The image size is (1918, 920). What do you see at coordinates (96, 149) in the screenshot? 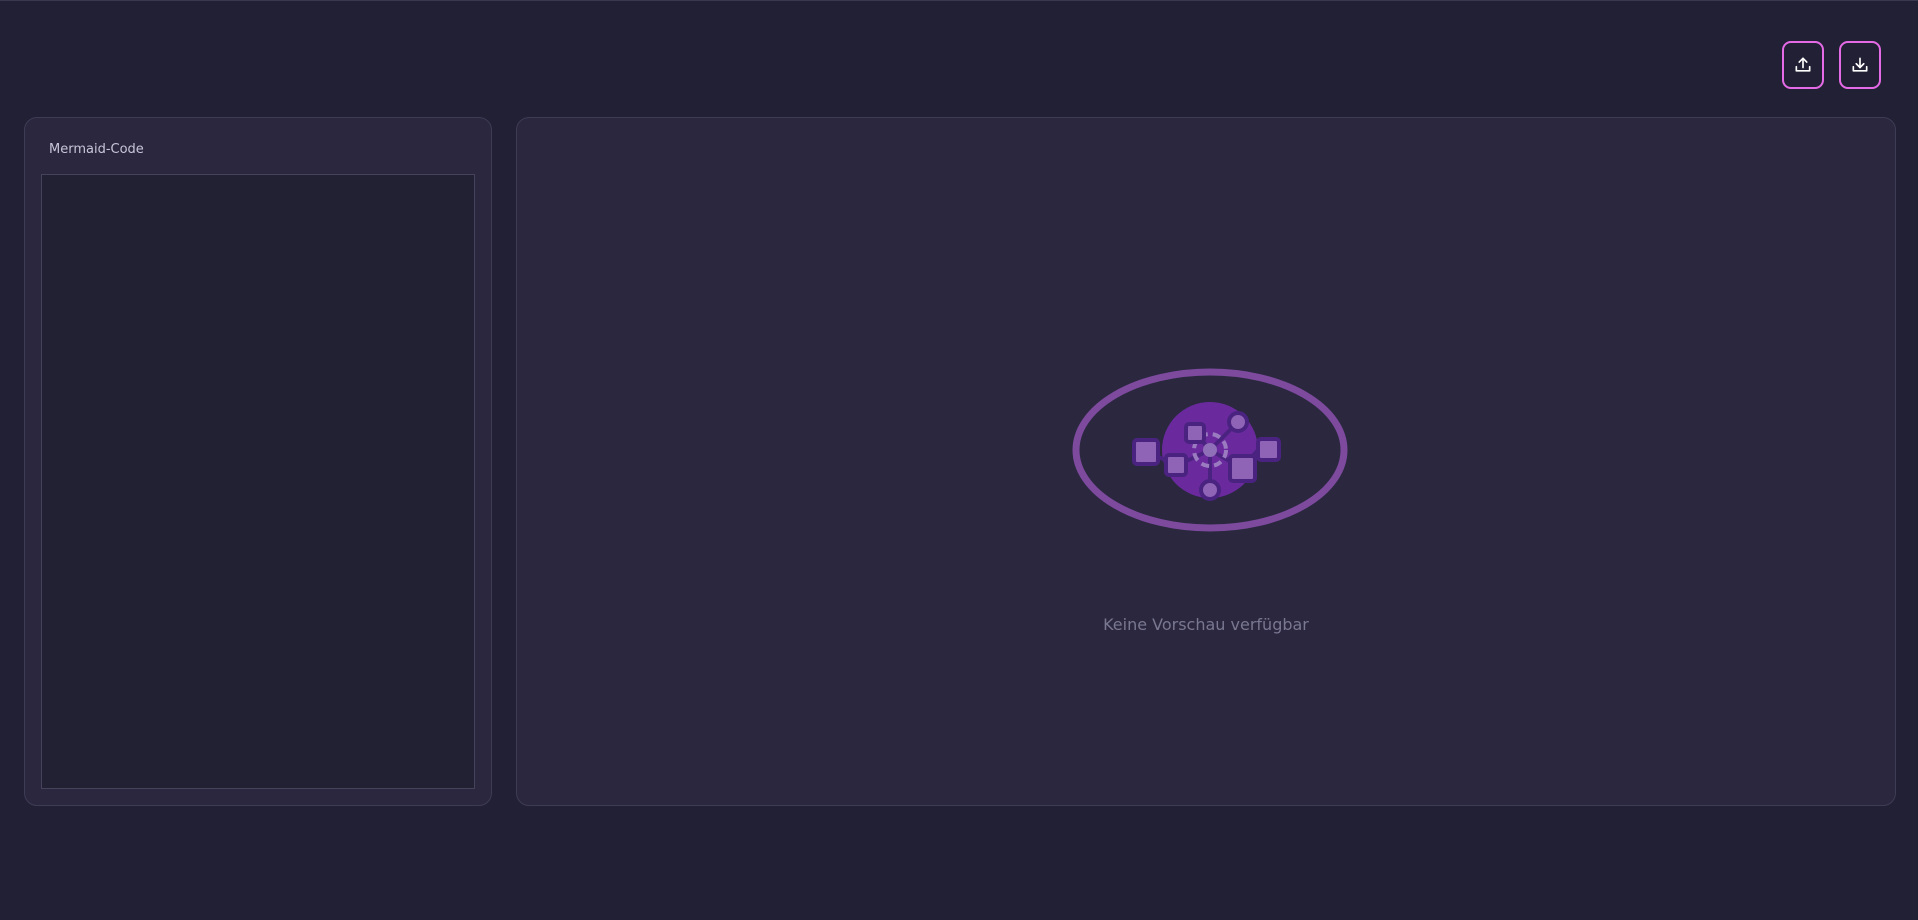
I see `code-panel-title: Mermaid-Code` at bounding box center [96, 149].